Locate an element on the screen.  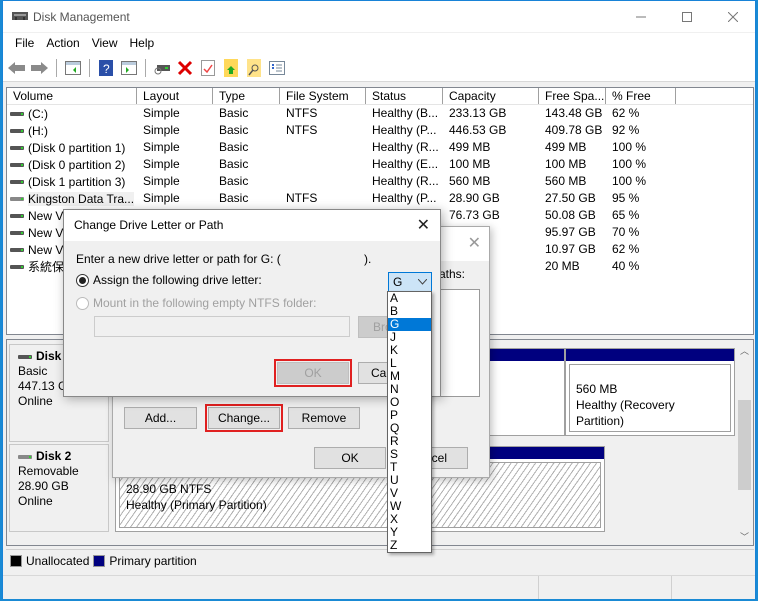
legend: Unallocated Primary partition is located at coordinates (380, 560).